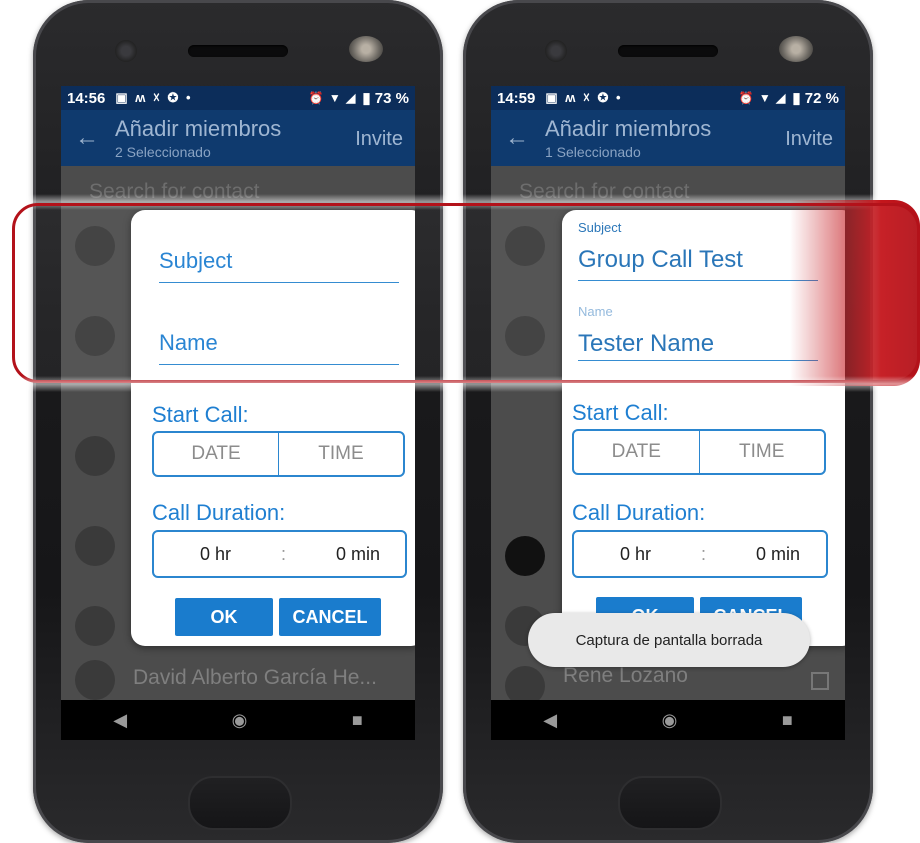 The width and height of the screenshot is (920, 843). Describe the element at coordinates (625, 676) in the screenshot. I see `contact-name: Rene Lozano` at that location.